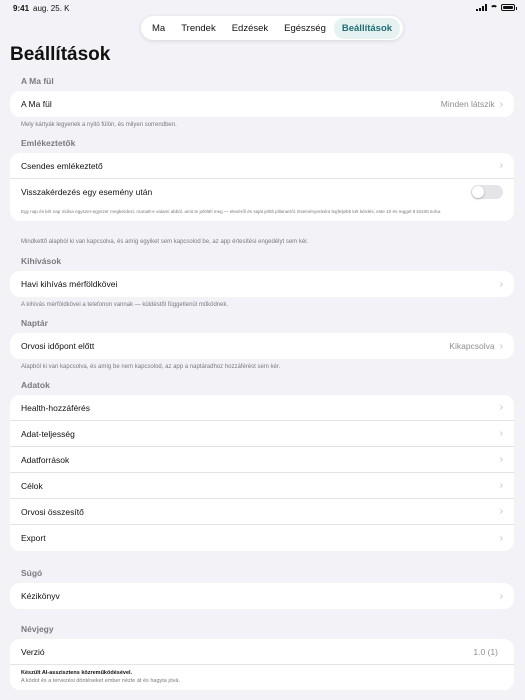 This screenshot has height=700, width=525. What do you see at coordinates (33, 651) in the screenshot?
I see `row-label: Verzió` at bounding box center [33, 651].